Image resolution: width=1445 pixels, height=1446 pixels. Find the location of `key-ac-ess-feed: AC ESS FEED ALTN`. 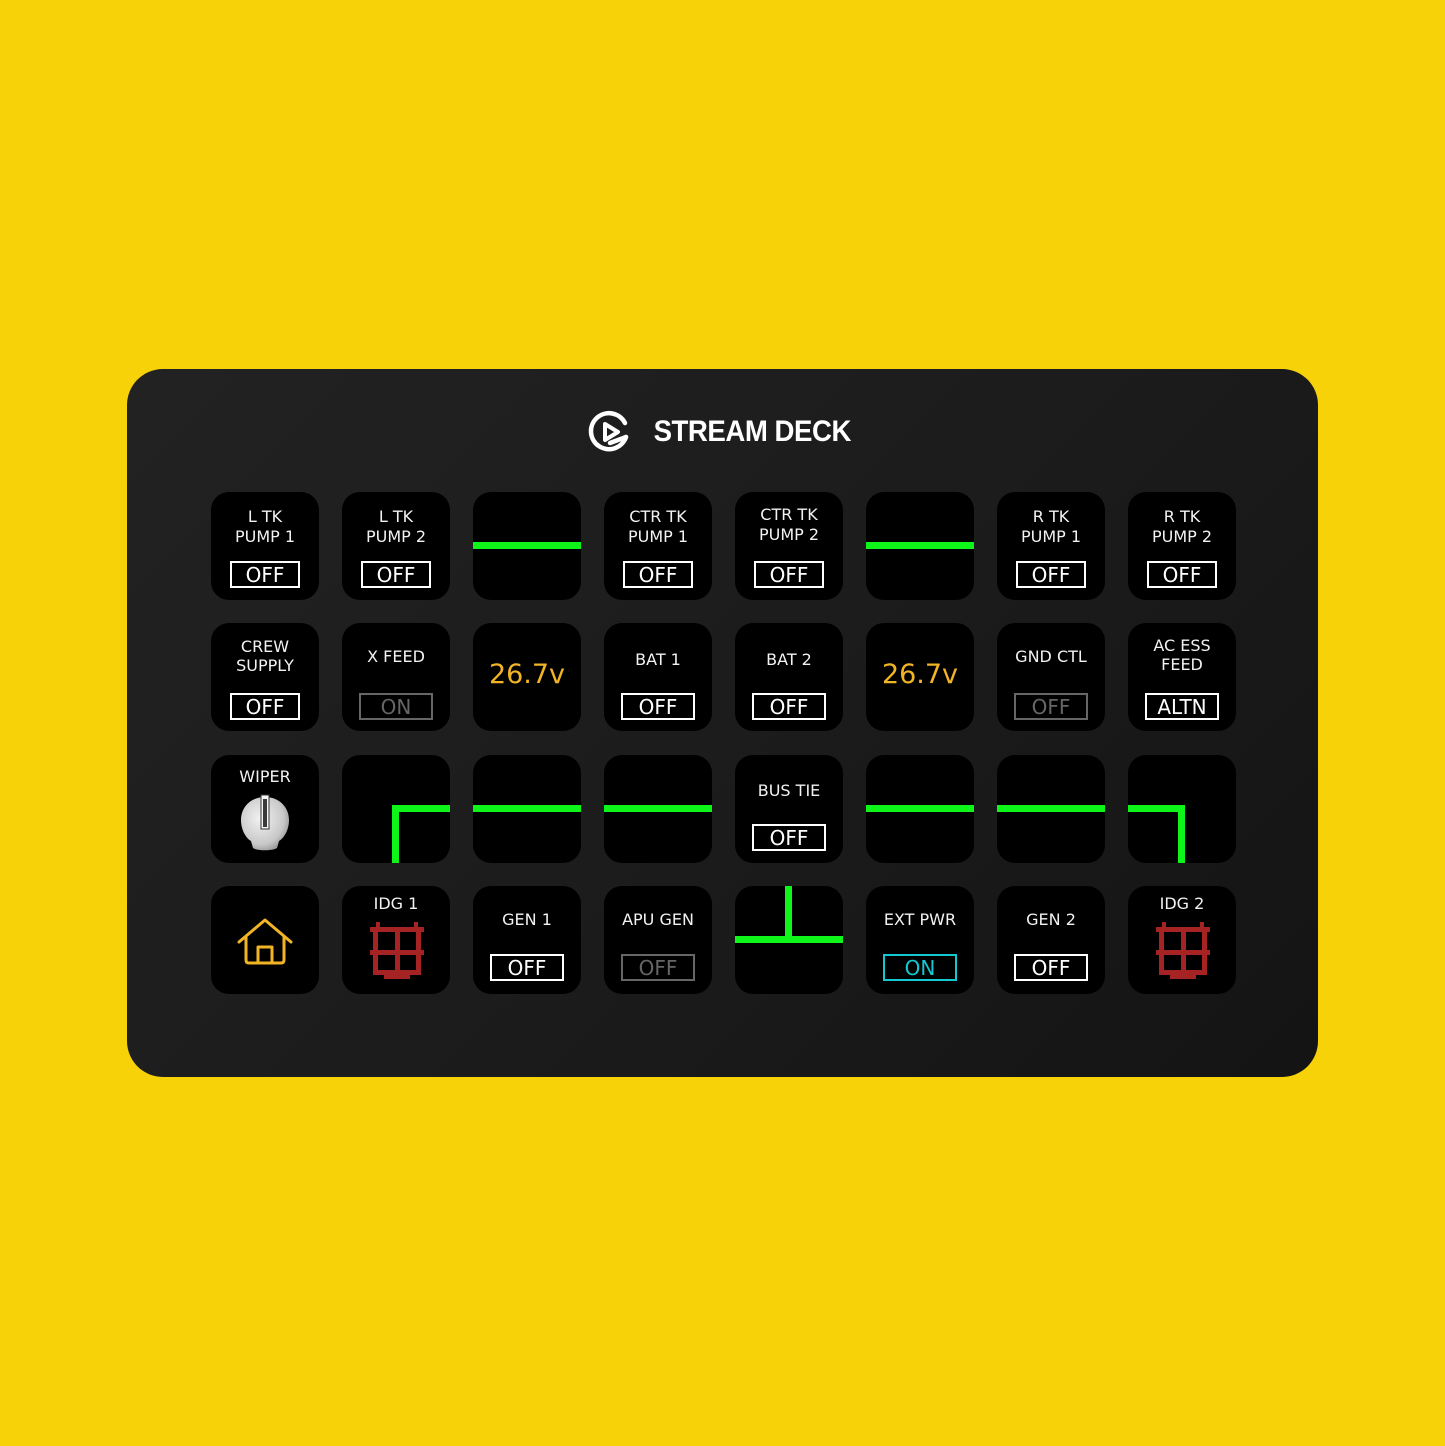

key-ac-ess-feed: AC ESS FEED ALTN is located at coordinates (1182, 677).